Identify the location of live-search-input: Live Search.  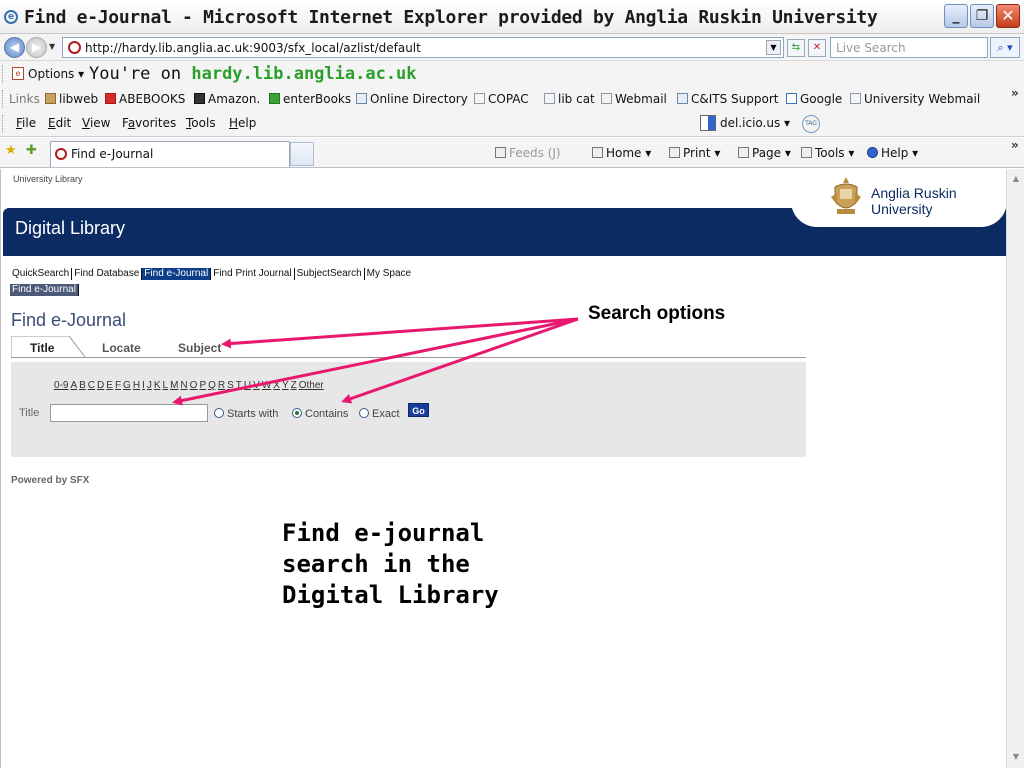
(909, 47).